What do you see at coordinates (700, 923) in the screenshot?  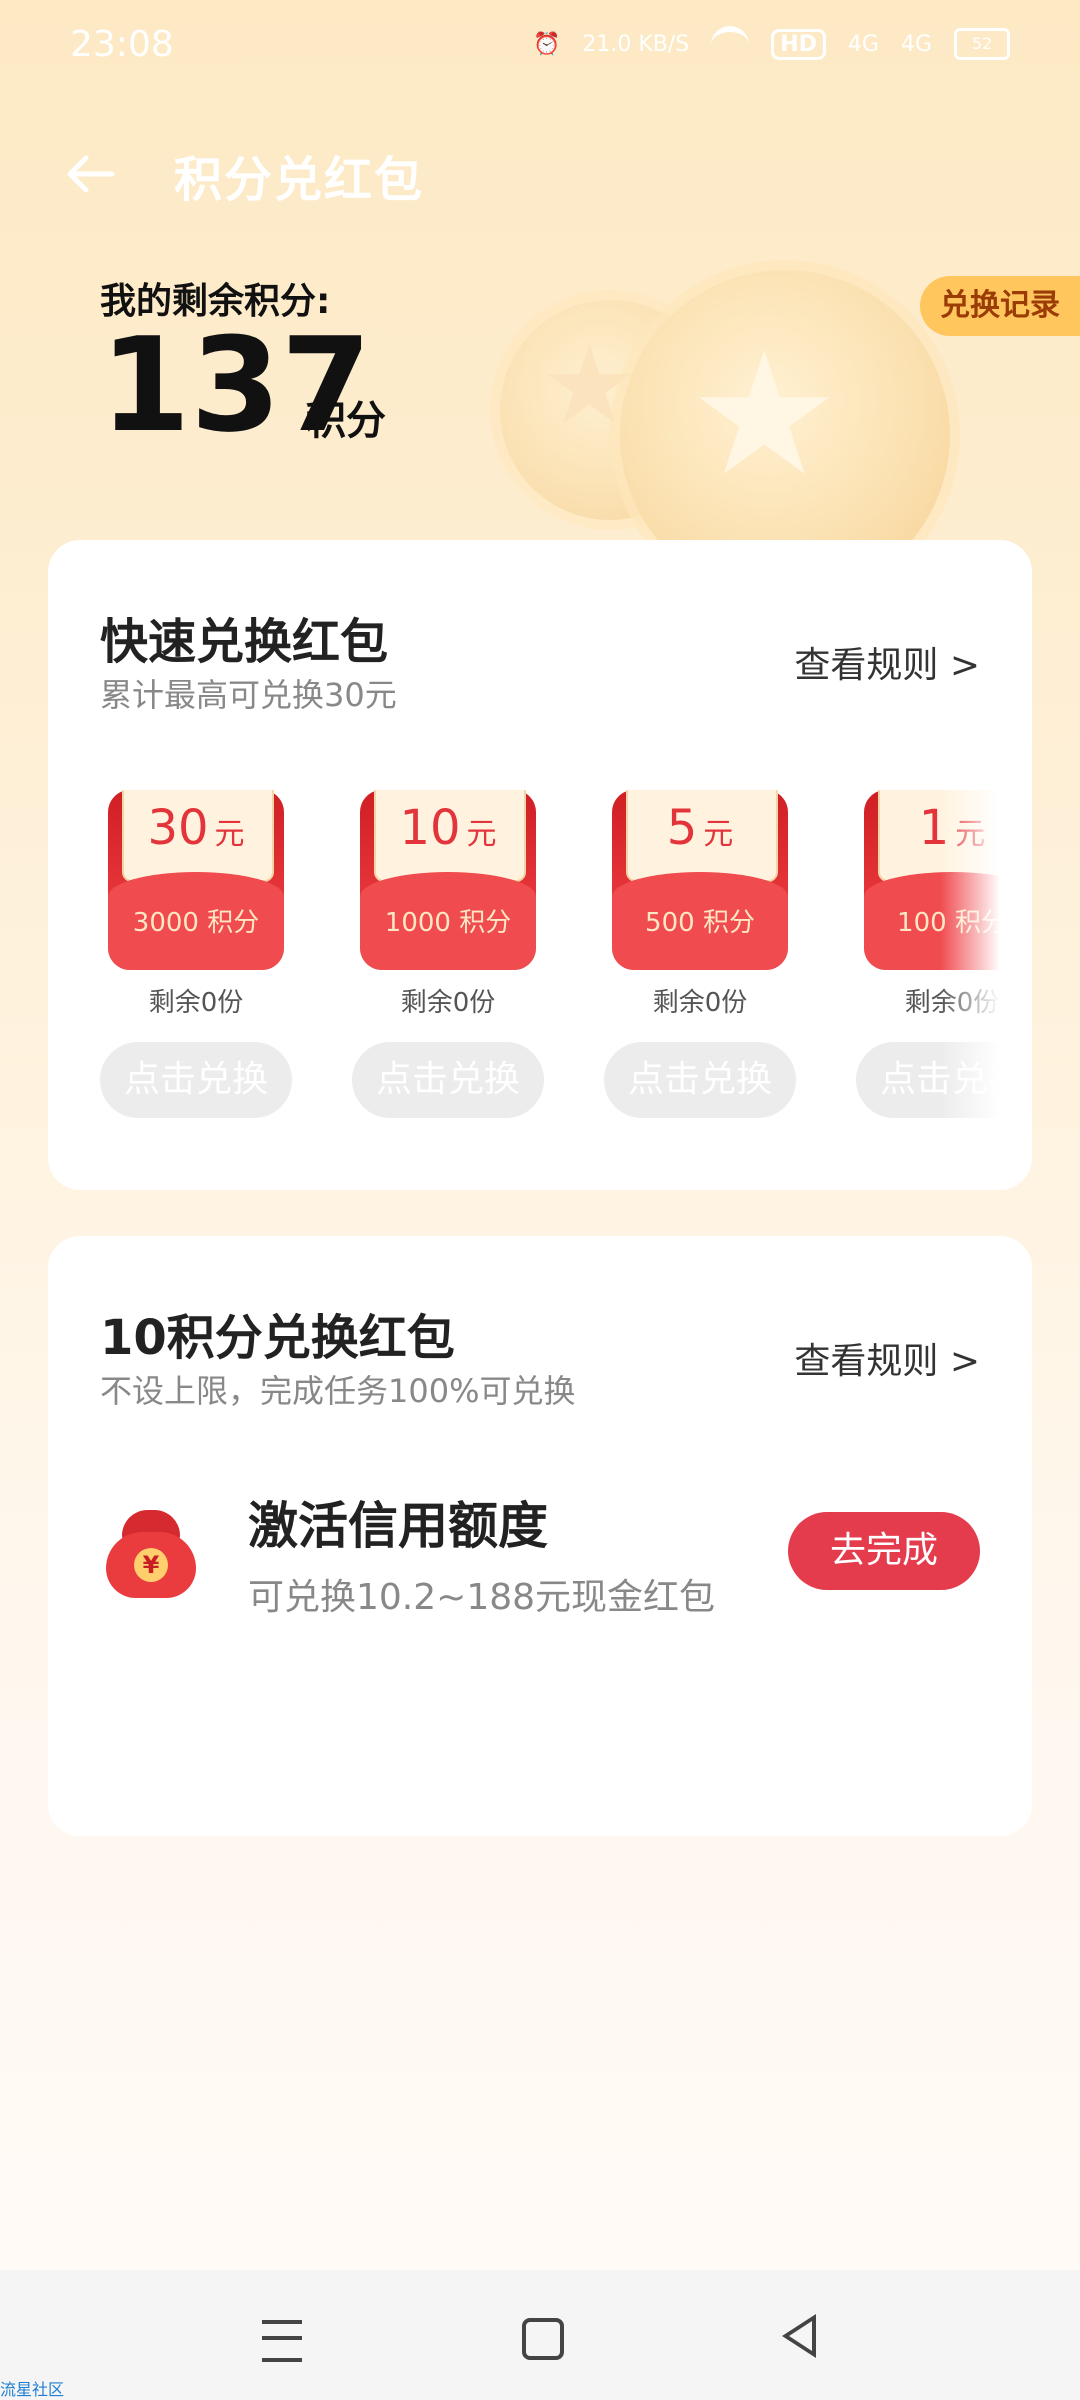 I see `packet-points: 500 积分` at bounding box center [700, 923].